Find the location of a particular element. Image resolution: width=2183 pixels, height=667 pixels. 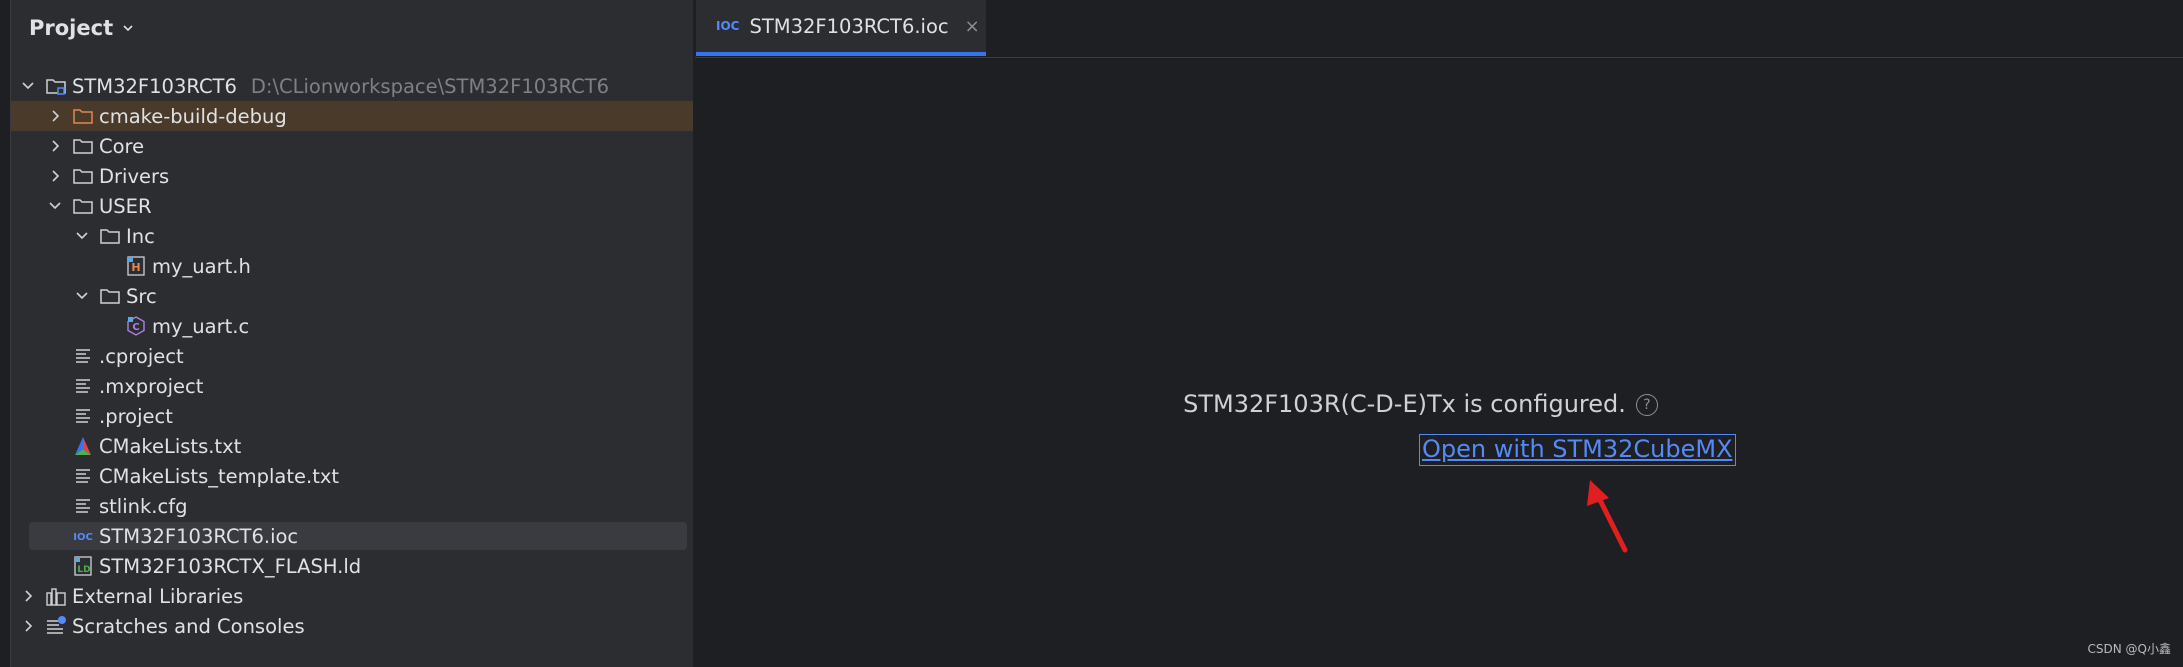

tree-item-label: .mxproject is located at coordinates (151, 386).